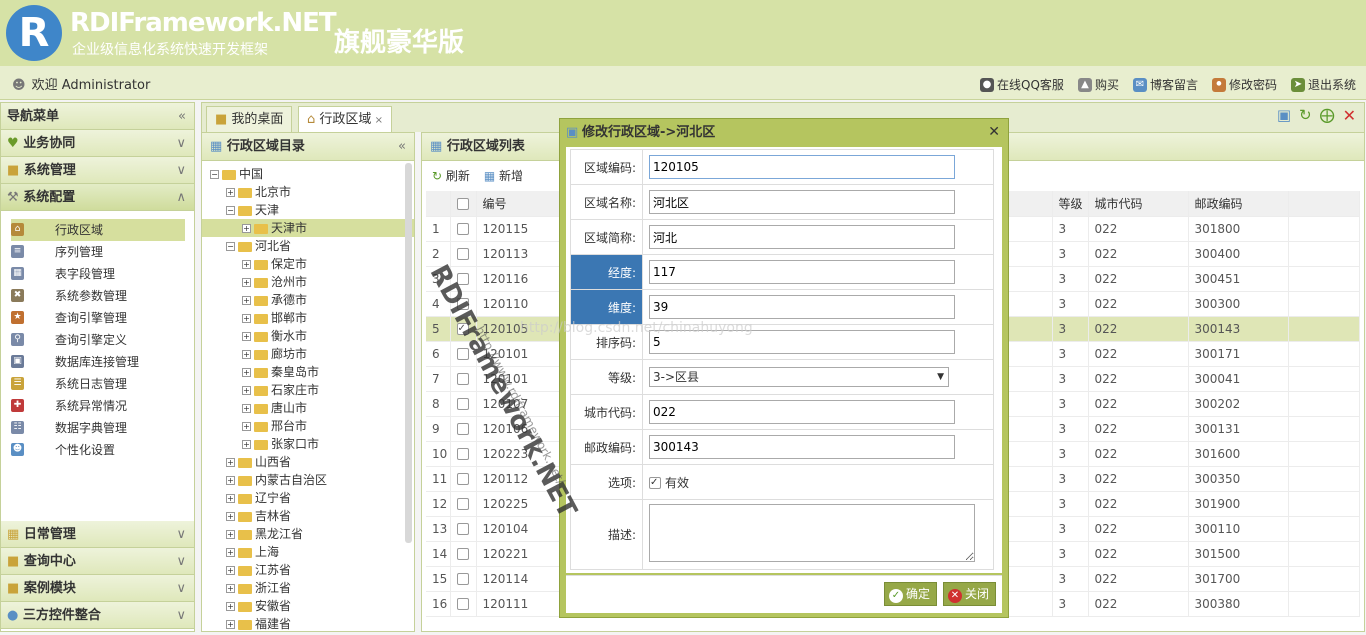  I want to click on tree-node: + 辽宁省, so click(308, 498).